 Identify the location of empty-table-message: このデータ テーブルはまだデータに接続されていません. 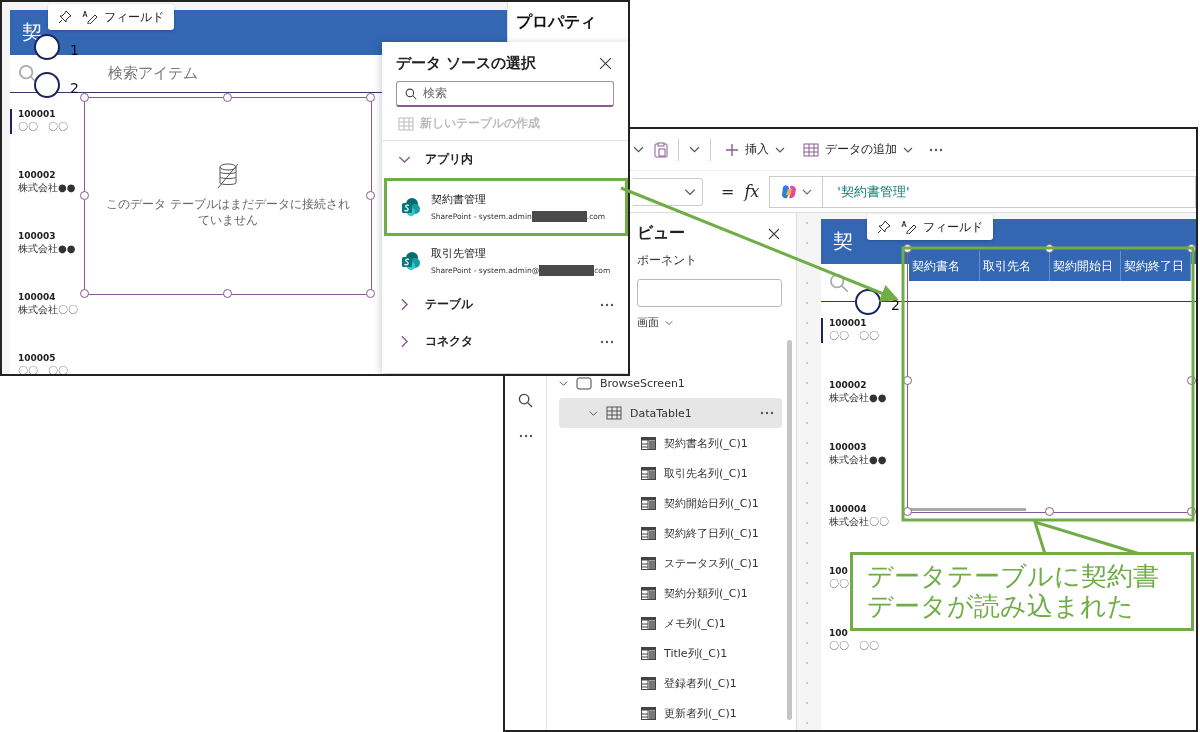
(228, 213).